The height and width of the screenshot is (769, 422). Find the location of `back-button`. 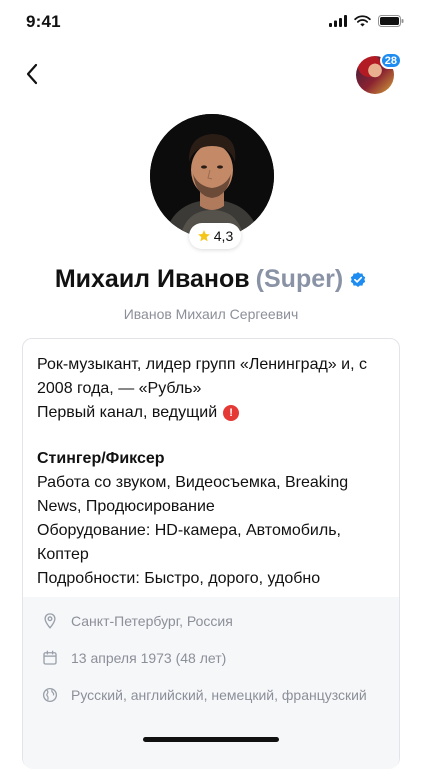

back-button is located at coordinates (32, 74).